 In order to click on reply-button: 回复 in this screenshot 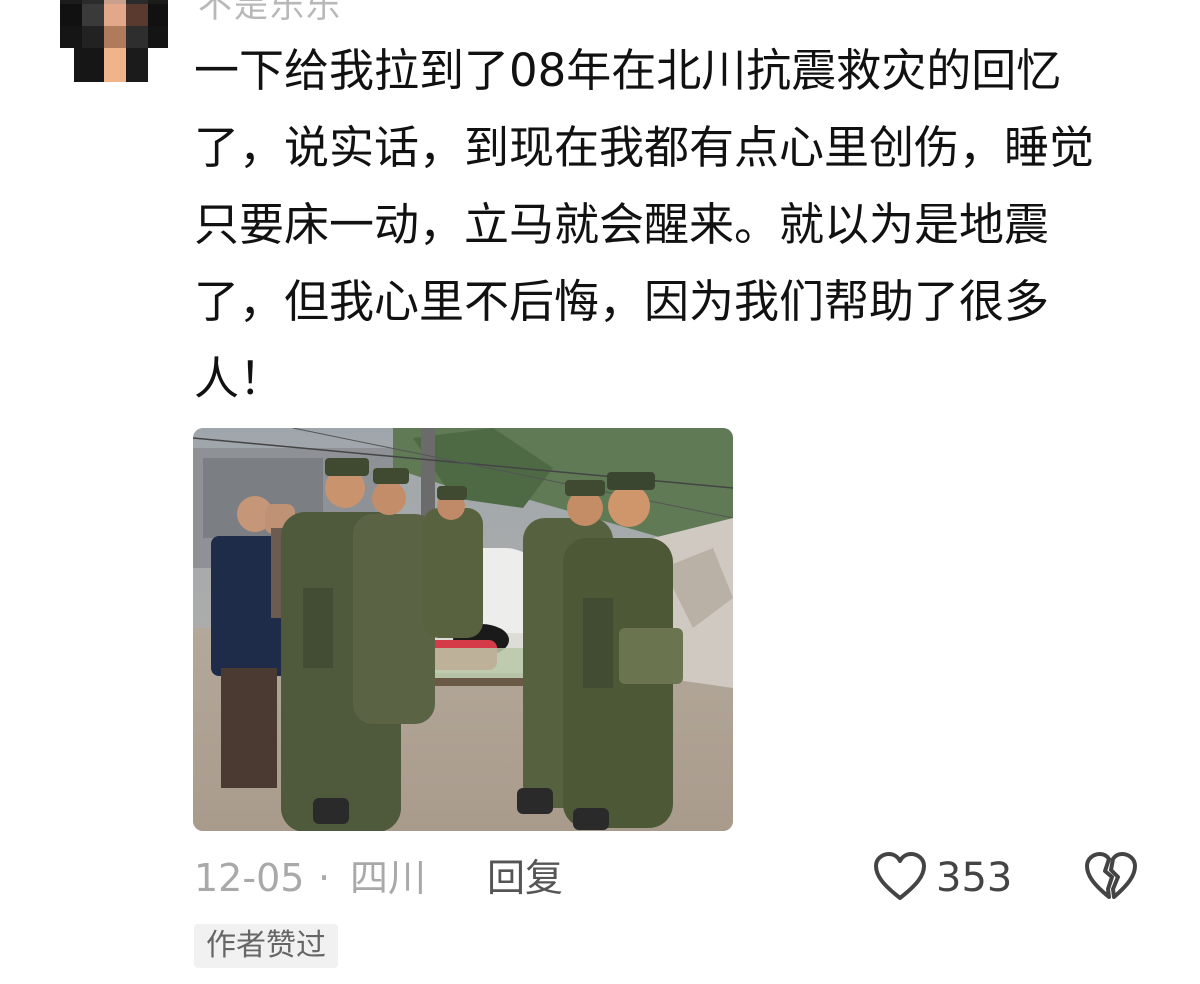, I will do `click(525, 878)`.